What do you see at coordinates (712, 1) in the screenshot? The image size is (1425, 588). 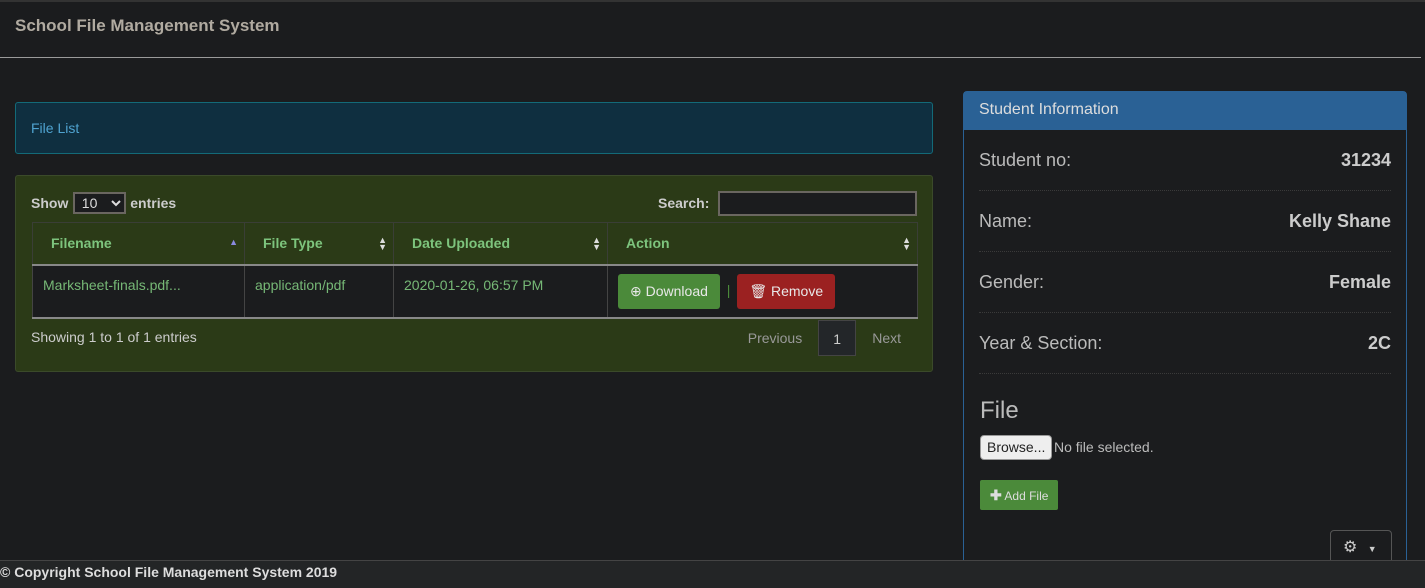 I see `top-border` at bounding box center [712, 1].